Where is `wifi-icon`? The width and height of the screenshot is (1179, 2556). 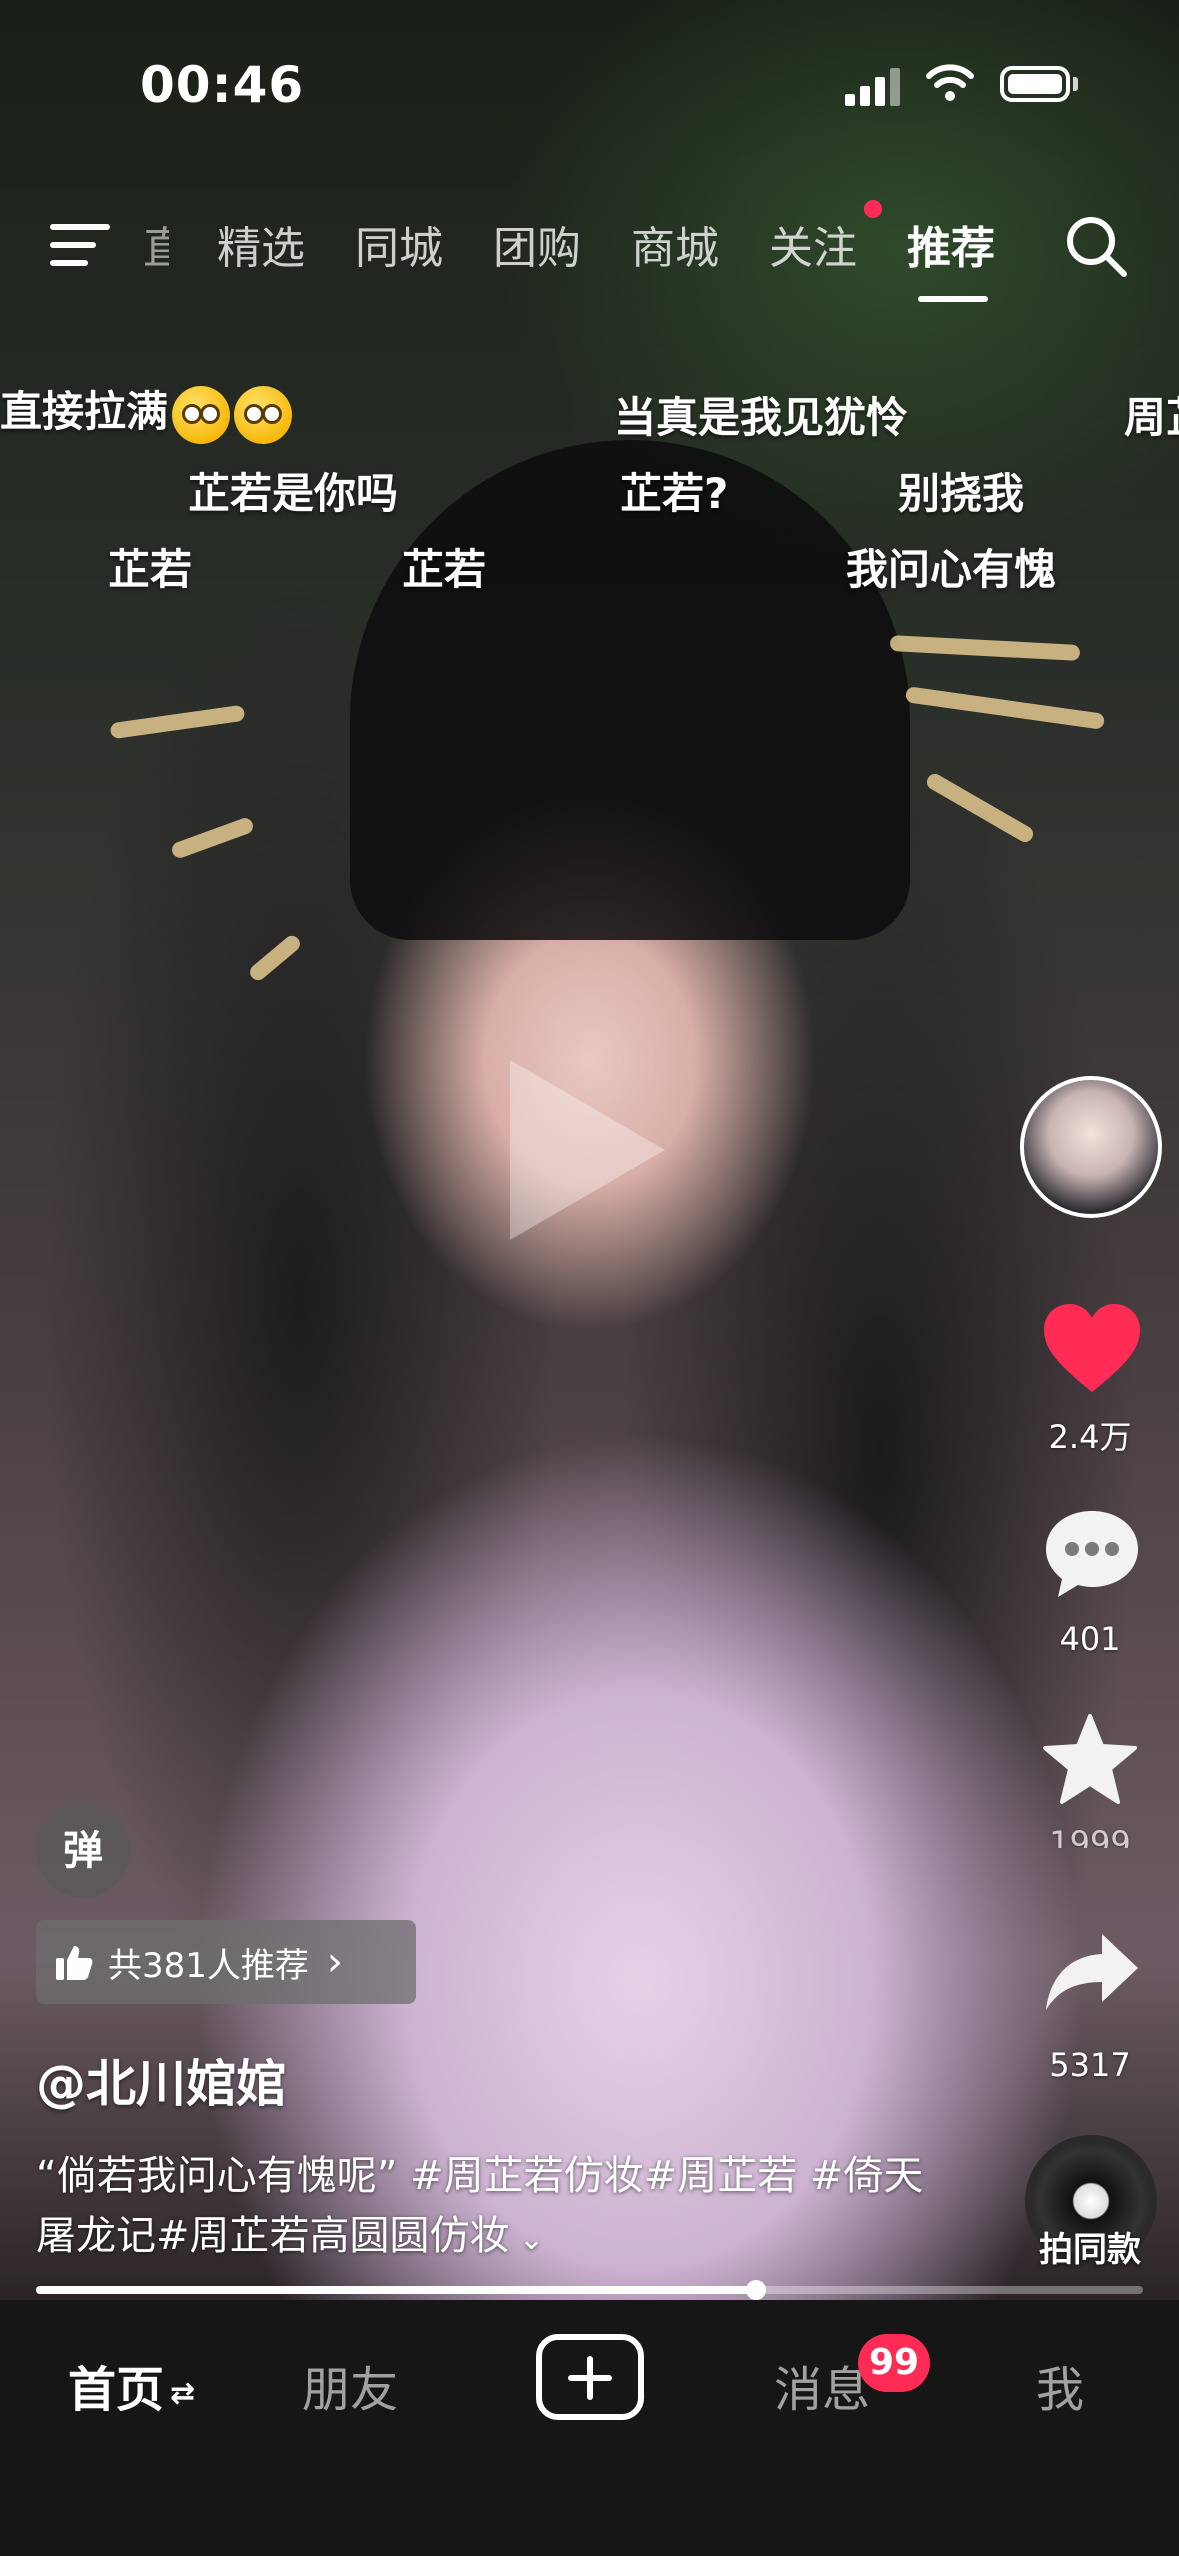
wifi-icon is located at coordinates (950, 82).